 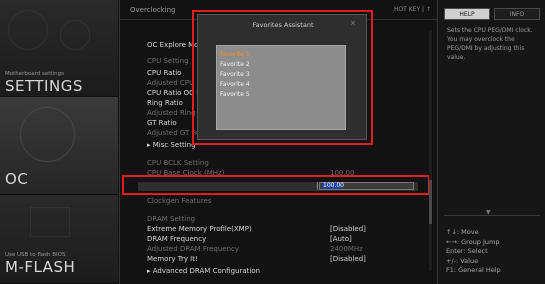 What do you see at coordinates (40, 267) in the screenshot?
I see `mflash-label: M-FLASH` at bounding box center [40, 267].